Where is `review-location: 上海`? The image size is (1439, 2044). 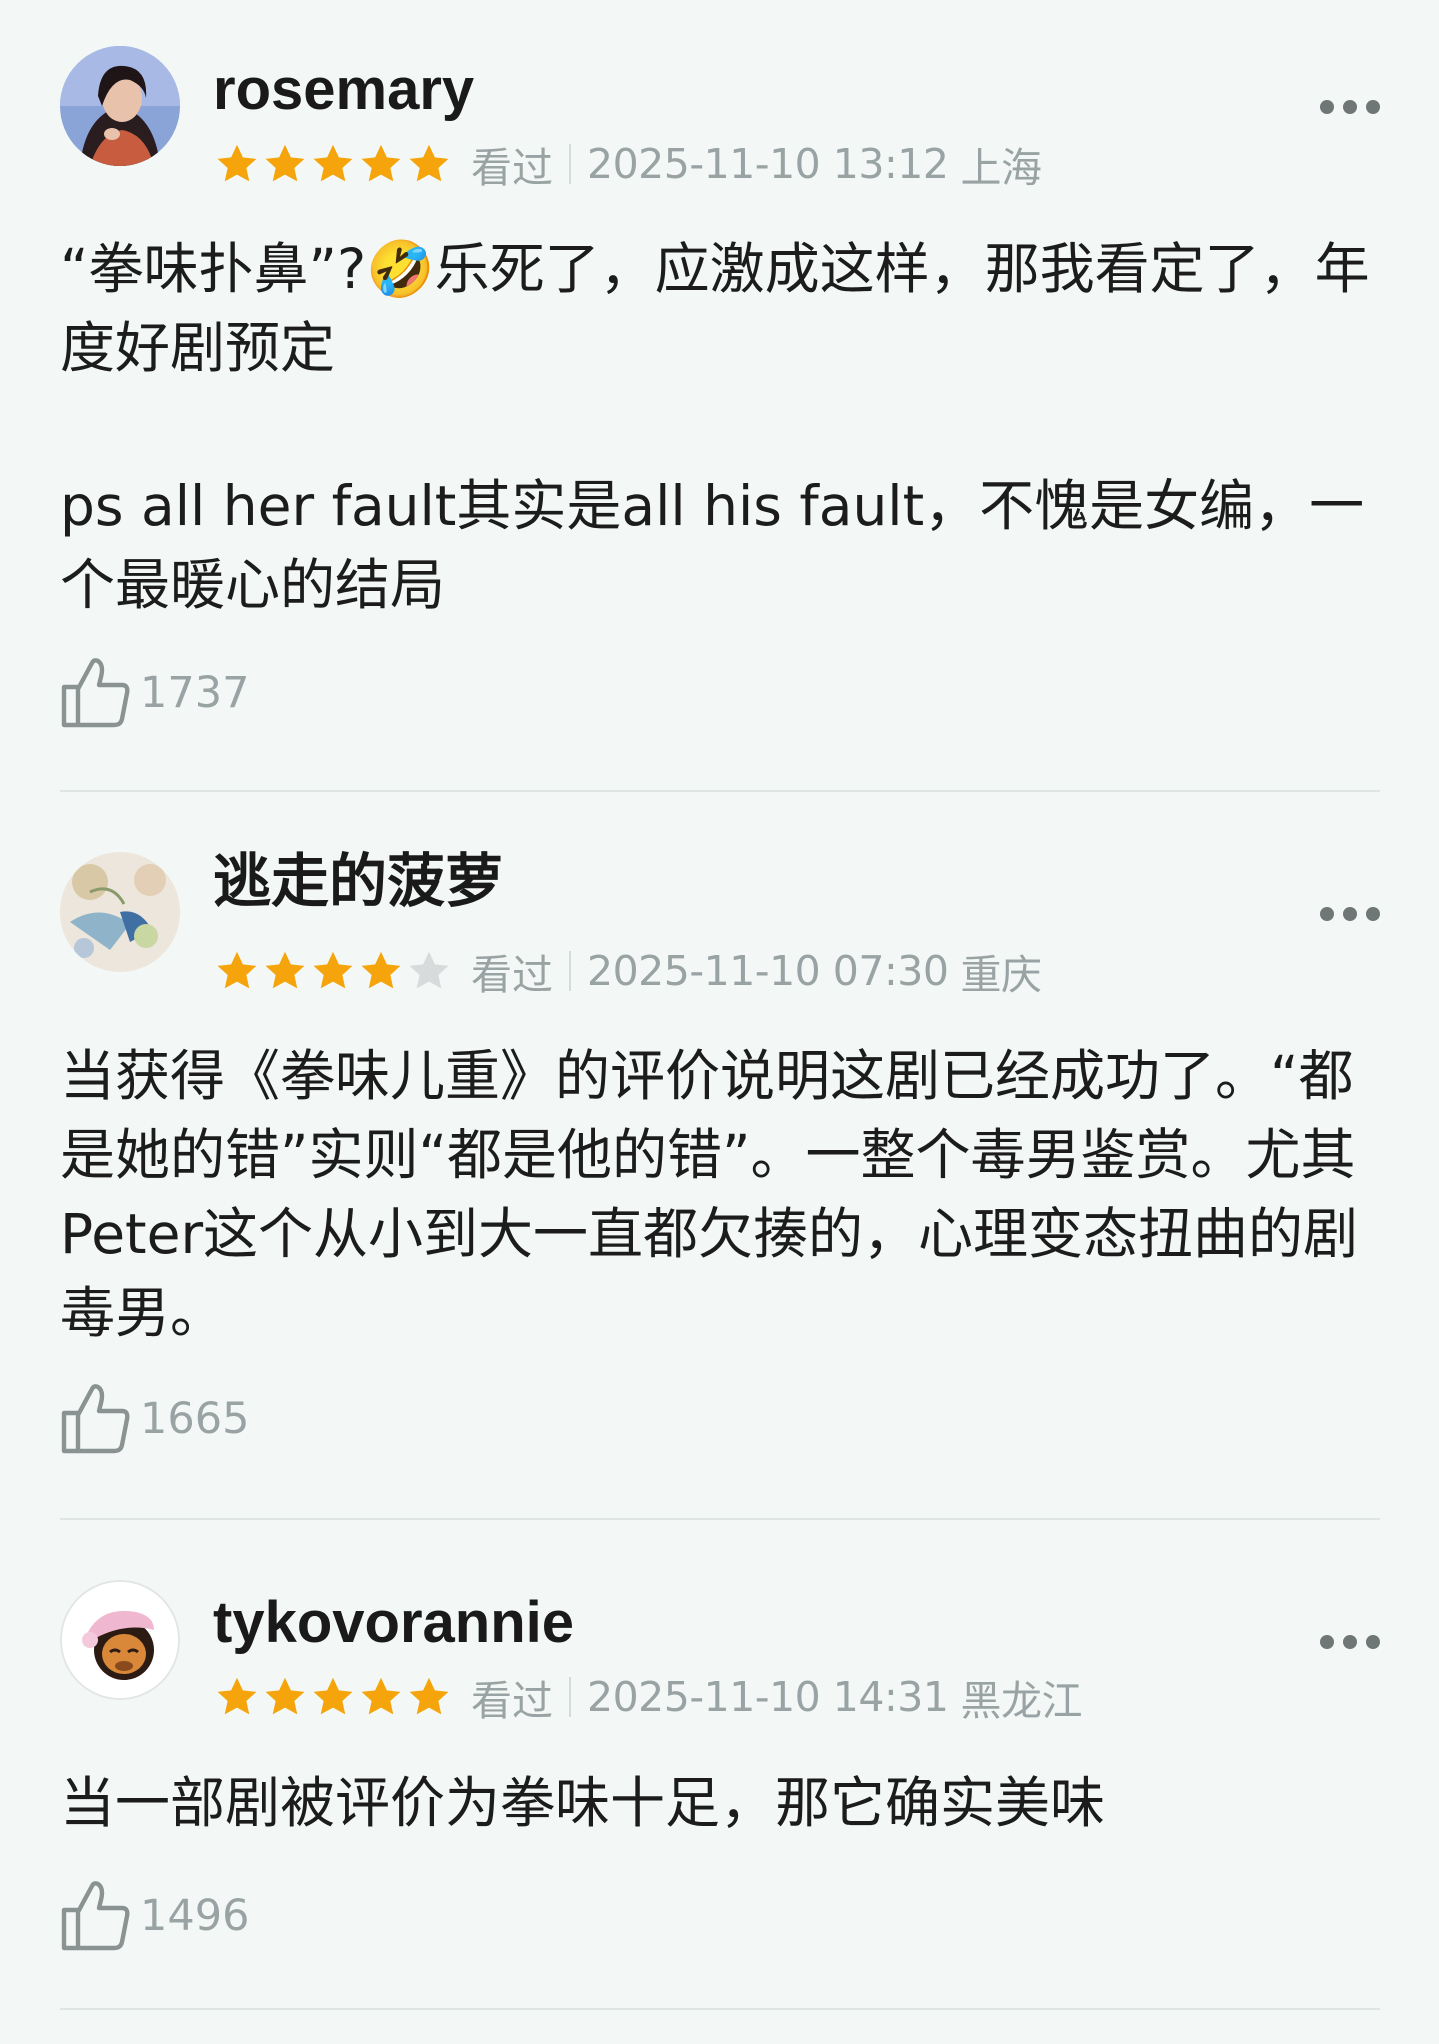
review-location: 上海 is located at coordinates (1001, 168).